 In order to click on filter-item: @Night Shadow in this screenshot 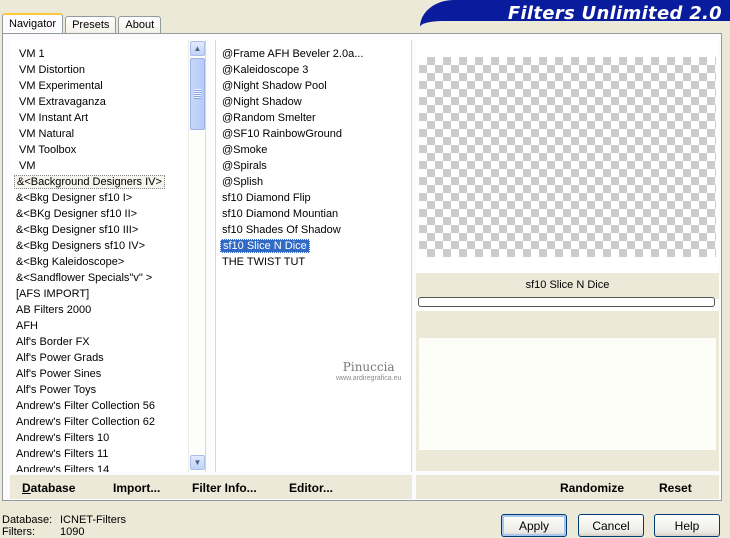, I will do `click(313, 102)`.